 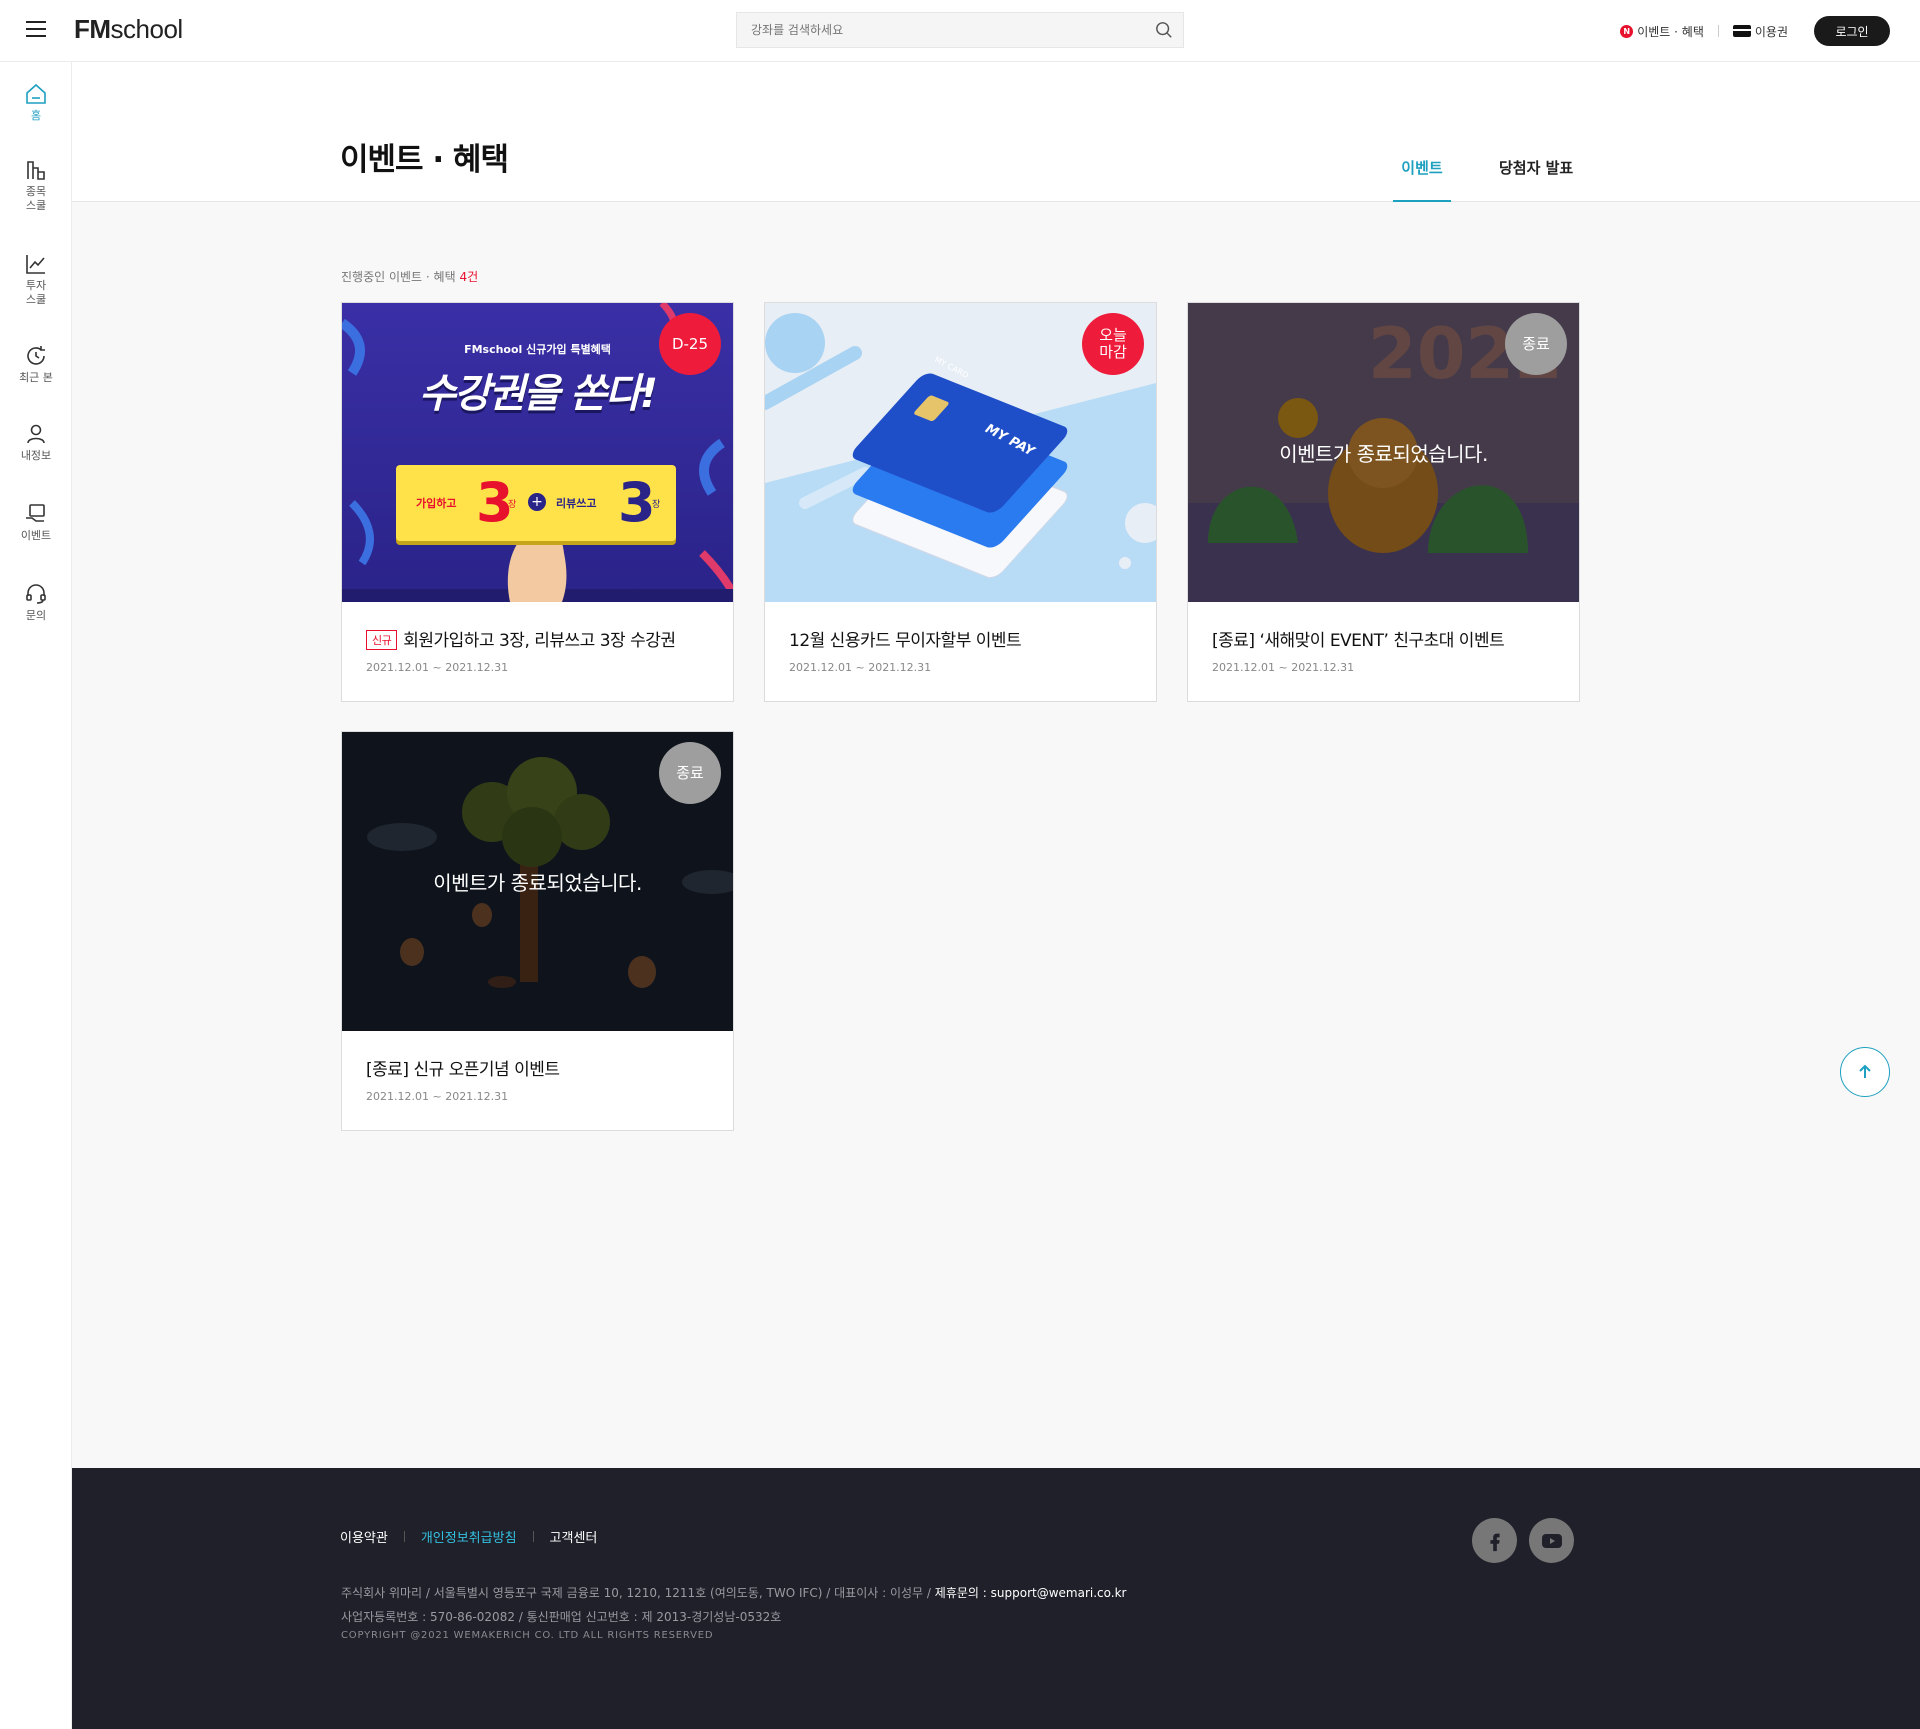 What do you see at coordinates (1164, 30) in the screenshot?
I see `search-icon` at bounding box center [1164, 30].